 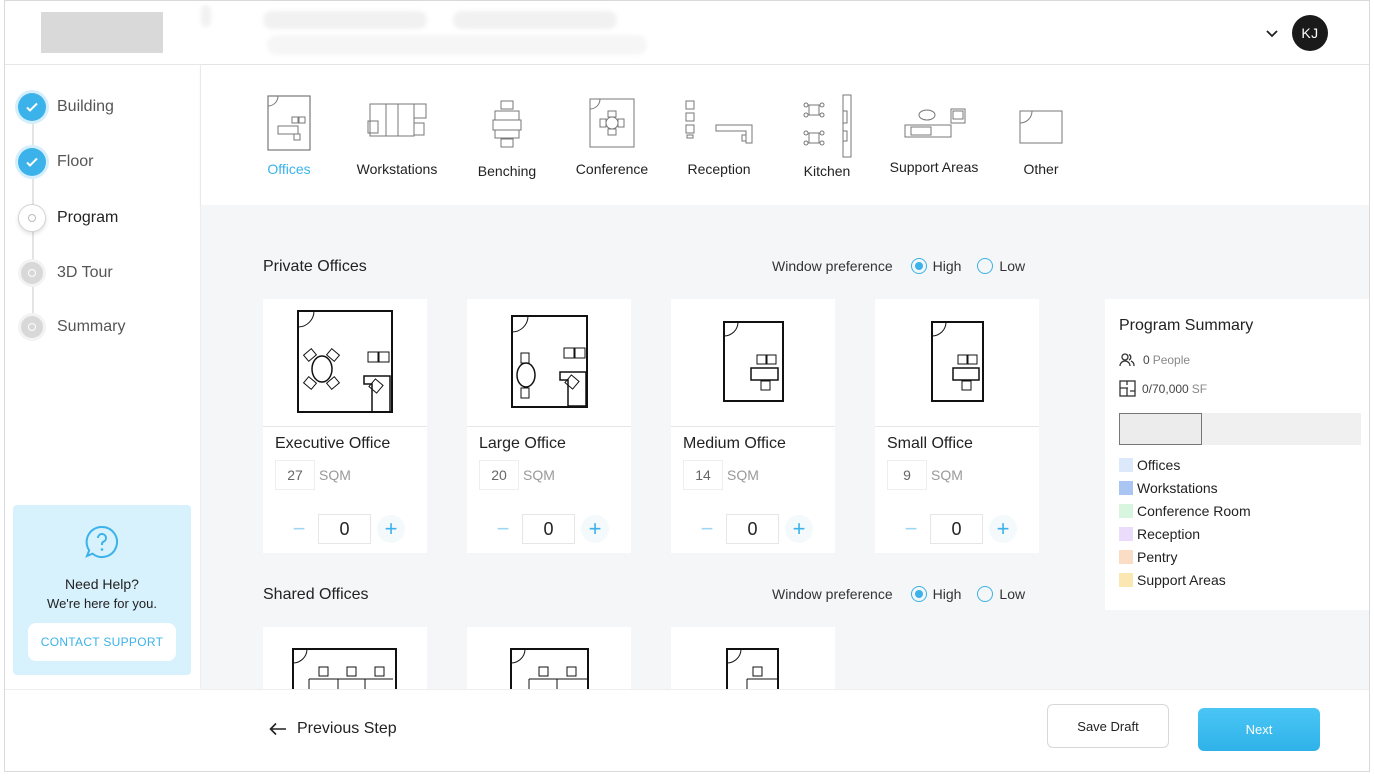 What do you see at coordinates (935, 123) in the screenshot?
I see `support-areas-icon` at bounding box center [935, 123].